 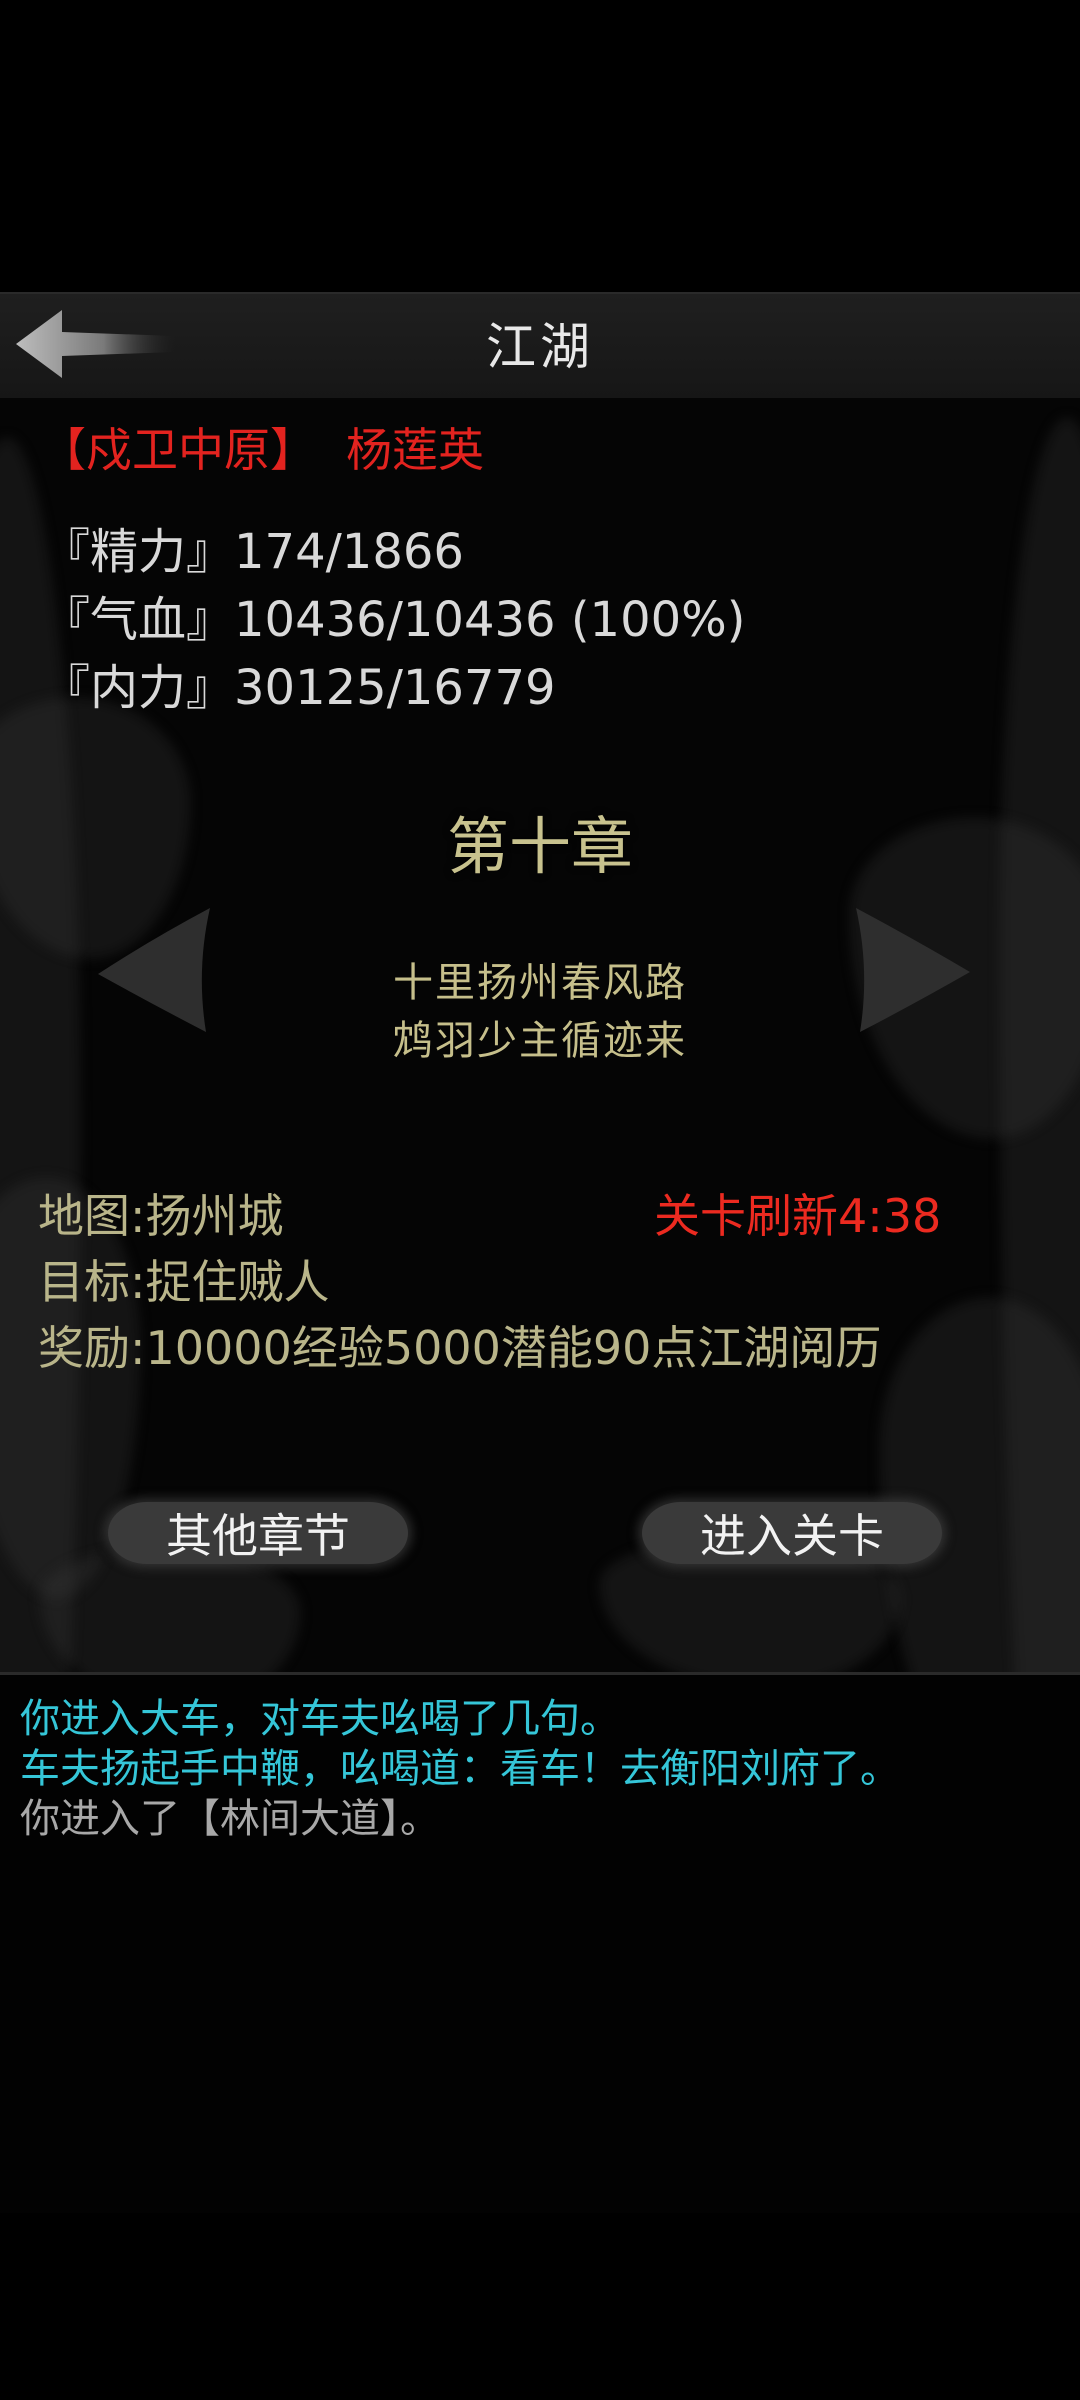 I want to click on stage-reward: 奖励:10000经验5000潜能90点江湖阅历, so click(x=460, y=1348).